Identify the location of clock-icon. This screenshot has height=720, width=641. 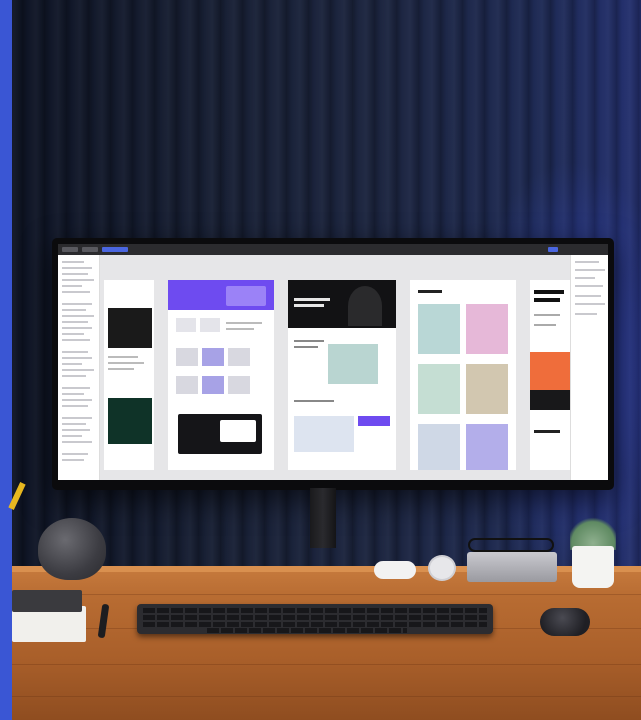
(442, 568).